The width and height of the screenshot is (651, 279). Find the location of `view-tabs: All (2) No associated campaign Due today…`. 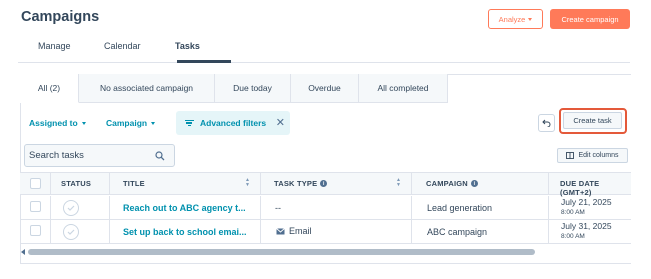

view-tabs: All (2) No associated campaign Due today… is located at coordinates (234, 88).